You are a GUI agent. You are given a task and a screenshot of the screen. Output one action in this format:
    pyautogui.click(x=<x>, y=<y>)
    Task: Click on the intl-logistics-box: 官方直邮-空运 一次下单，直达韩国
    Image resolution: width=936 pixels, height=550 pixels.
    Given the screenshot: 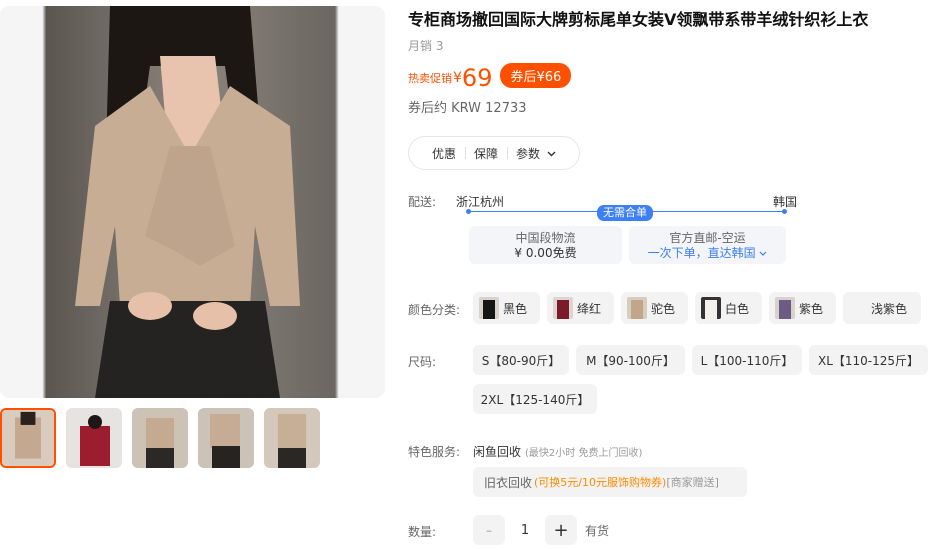 What is the action you would take?
    pyautogui.click(x=707, y=245)
    